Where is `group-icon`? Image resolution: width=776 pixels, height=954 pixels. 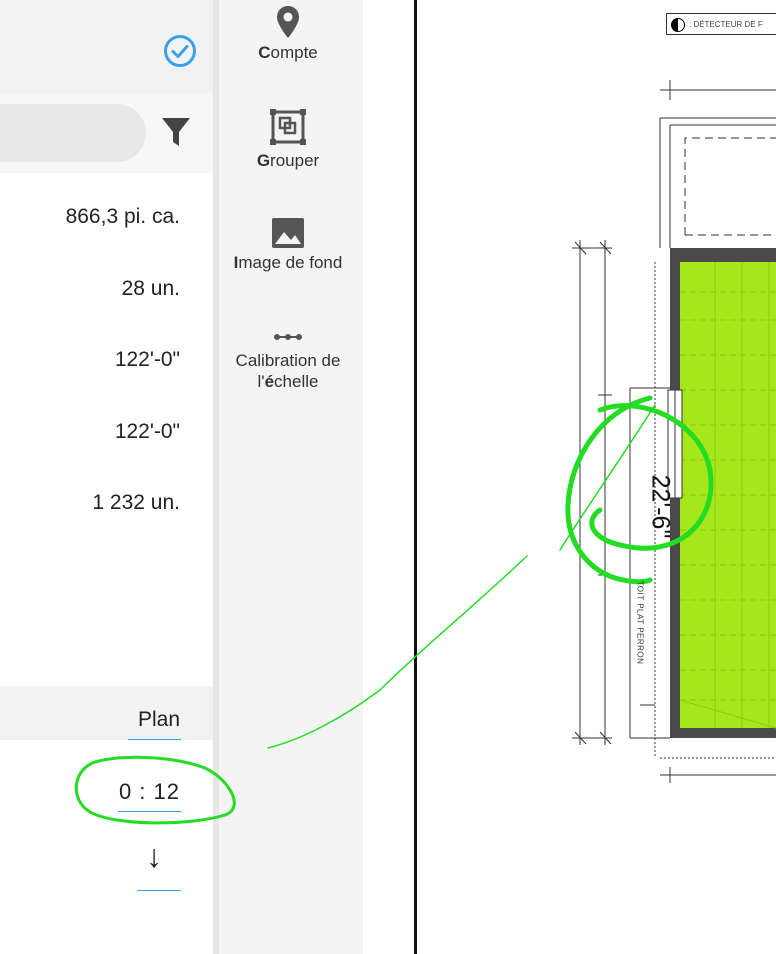 group-icon is located at coordinates (288, 127).